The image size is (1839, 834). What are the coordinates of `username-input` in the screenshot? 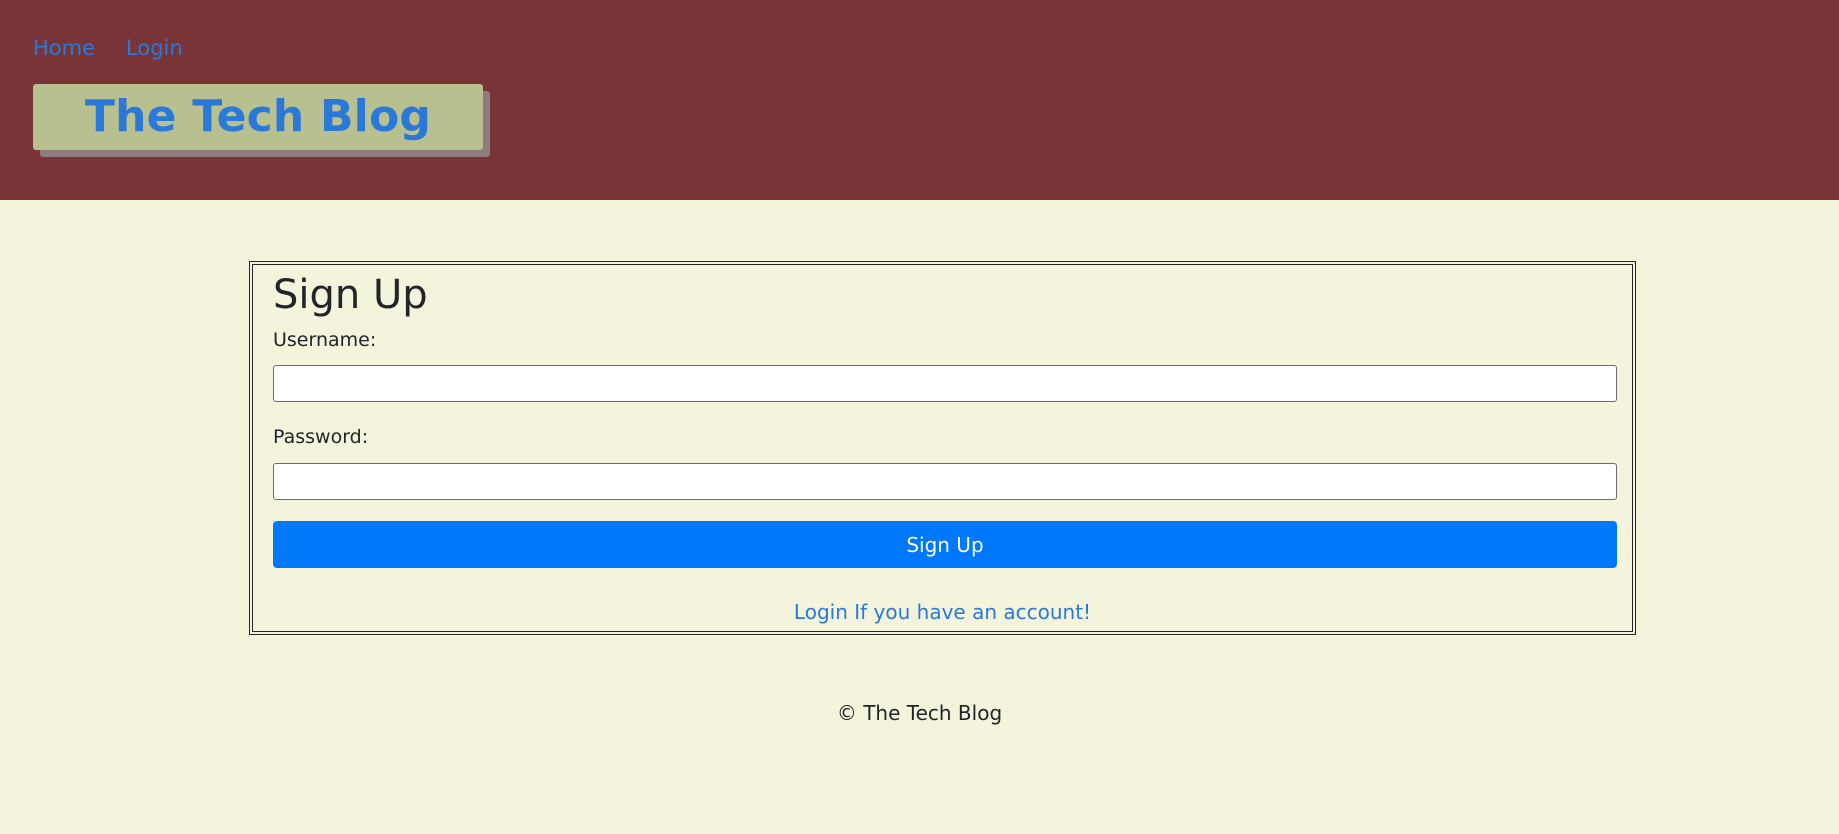 It's located at (945, 383).